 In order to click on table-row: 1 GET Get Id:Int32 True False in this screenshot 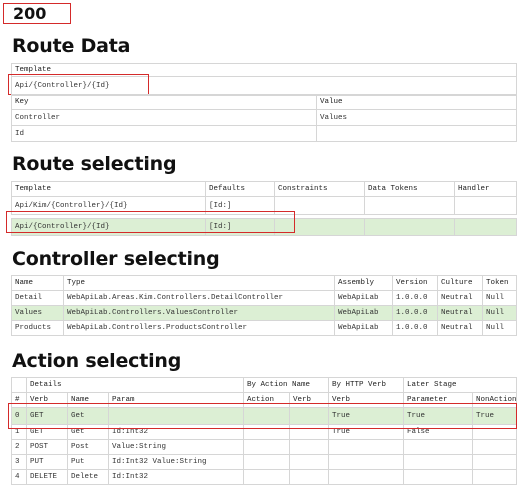, I will do `click(264, 432)`.